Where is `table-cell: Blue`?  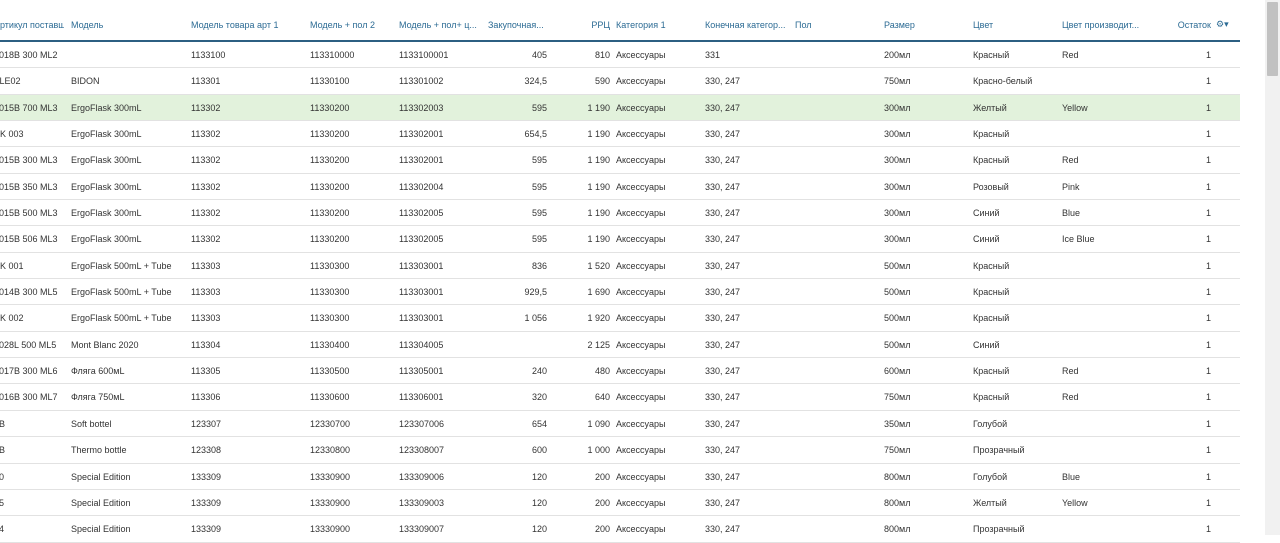 table-cell: Blue is located at coordinates (1071, 213).